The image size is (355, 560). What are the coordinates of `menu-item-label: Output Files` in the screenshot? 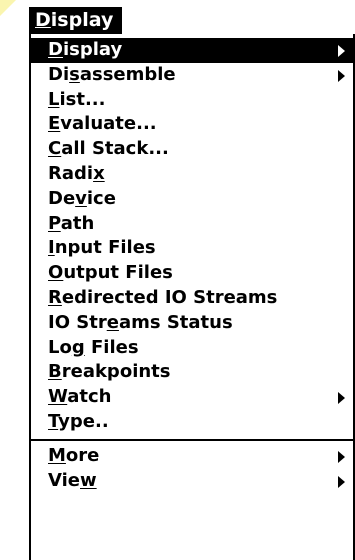 It's located at (110, 273).